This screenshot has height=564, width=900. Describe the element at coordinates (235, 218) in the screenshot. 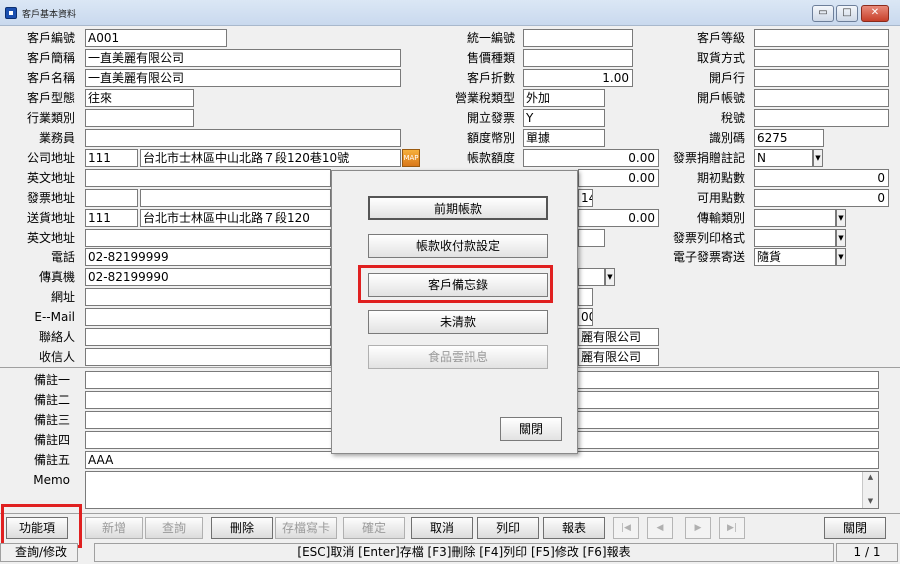

I see `delivery-address-field: 台北市士林區中山北路７段120` at that location.